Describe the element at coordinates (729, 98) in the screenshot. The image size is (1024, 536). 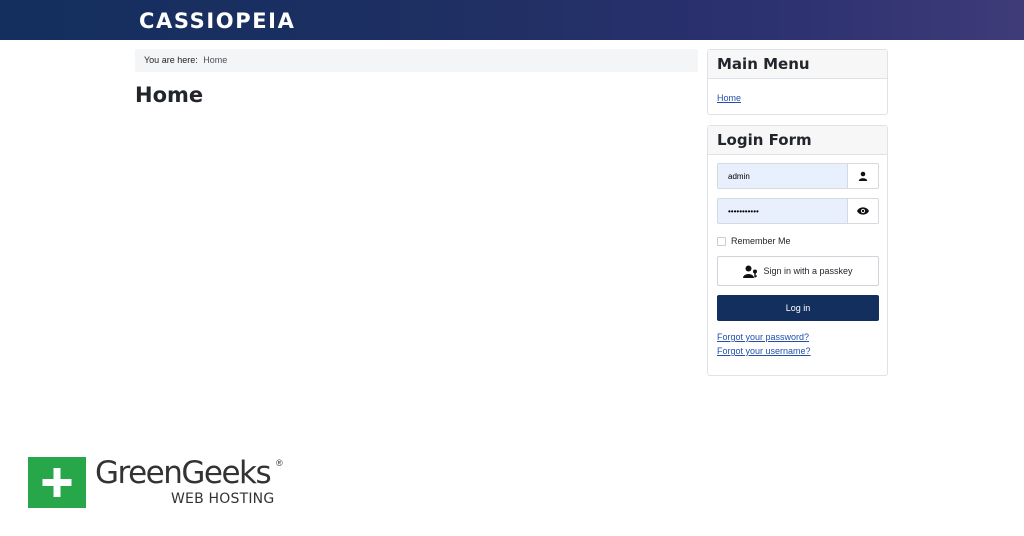
I see `menu-item-home: Home` at that location.